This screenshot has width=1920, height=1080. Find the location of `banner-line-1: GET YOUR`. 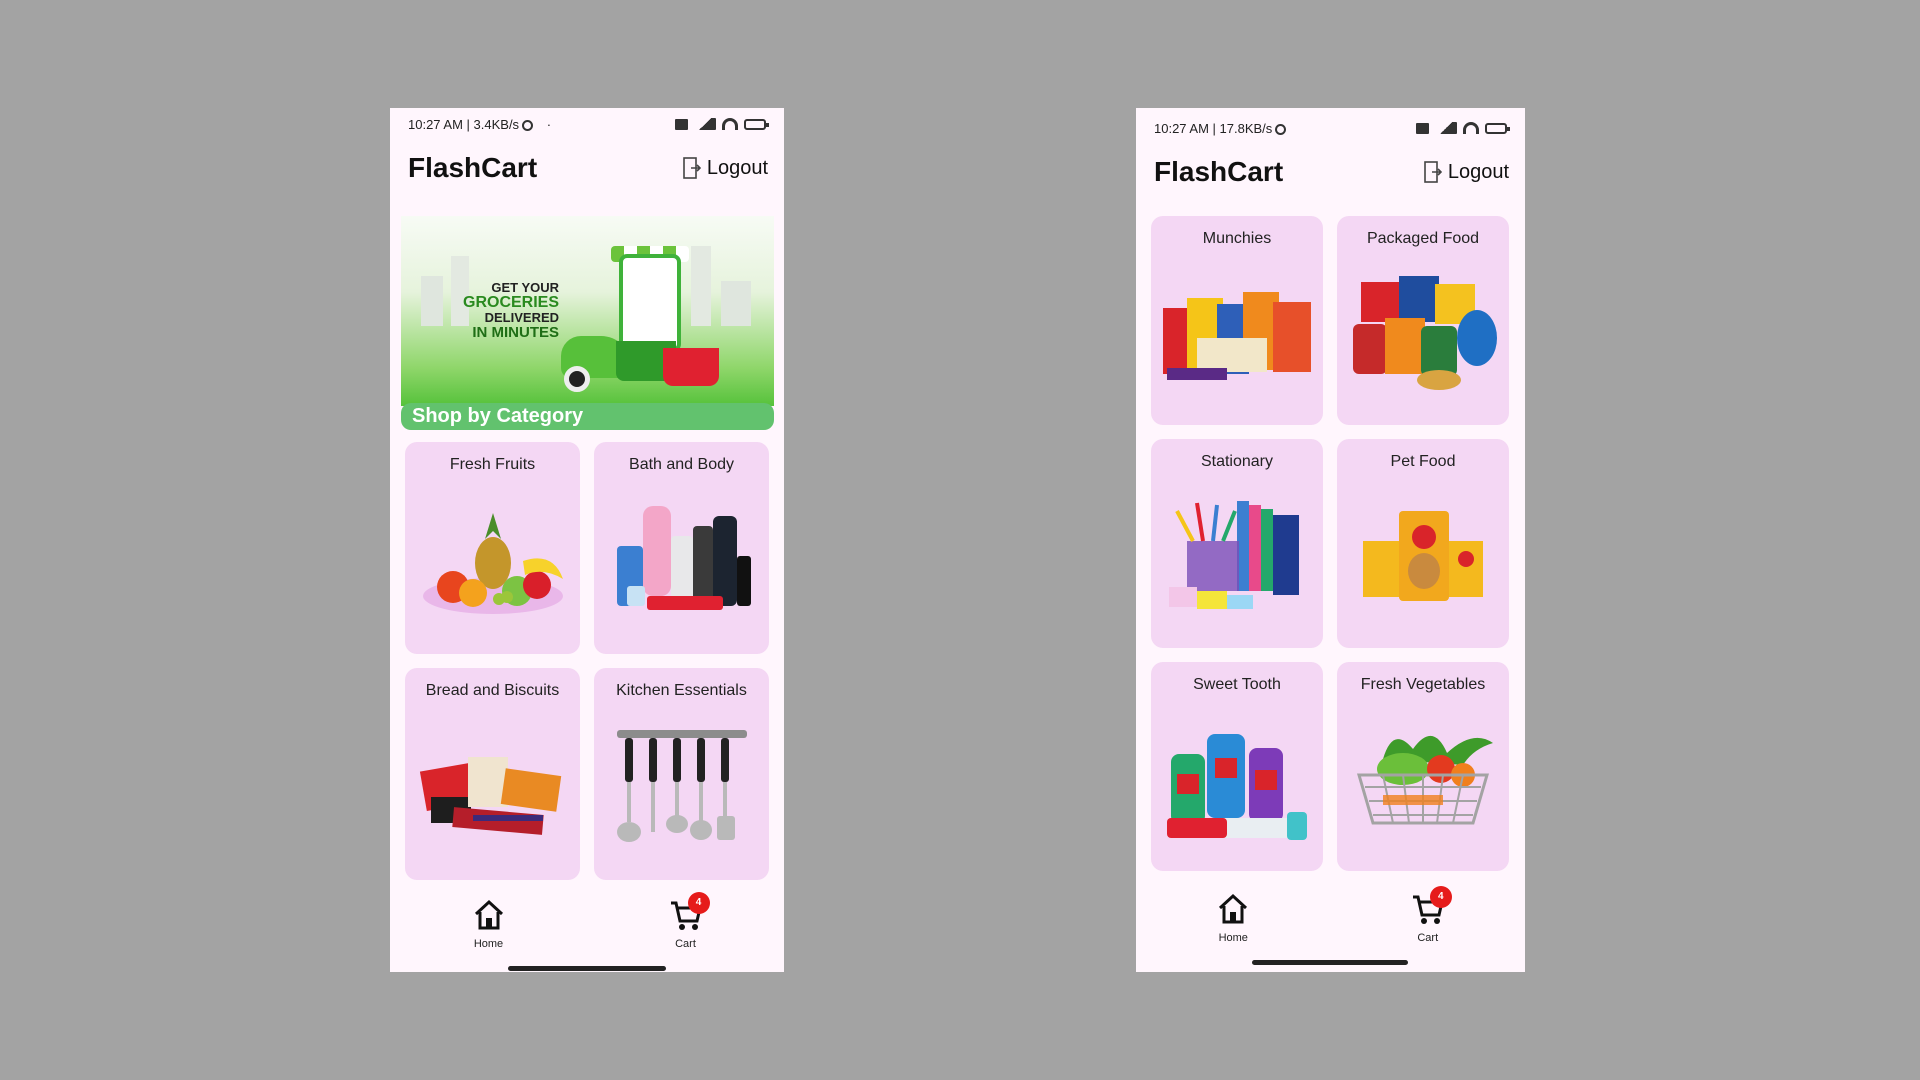

banner-line-1: GET YOUR is located at coordinates (525, 287).